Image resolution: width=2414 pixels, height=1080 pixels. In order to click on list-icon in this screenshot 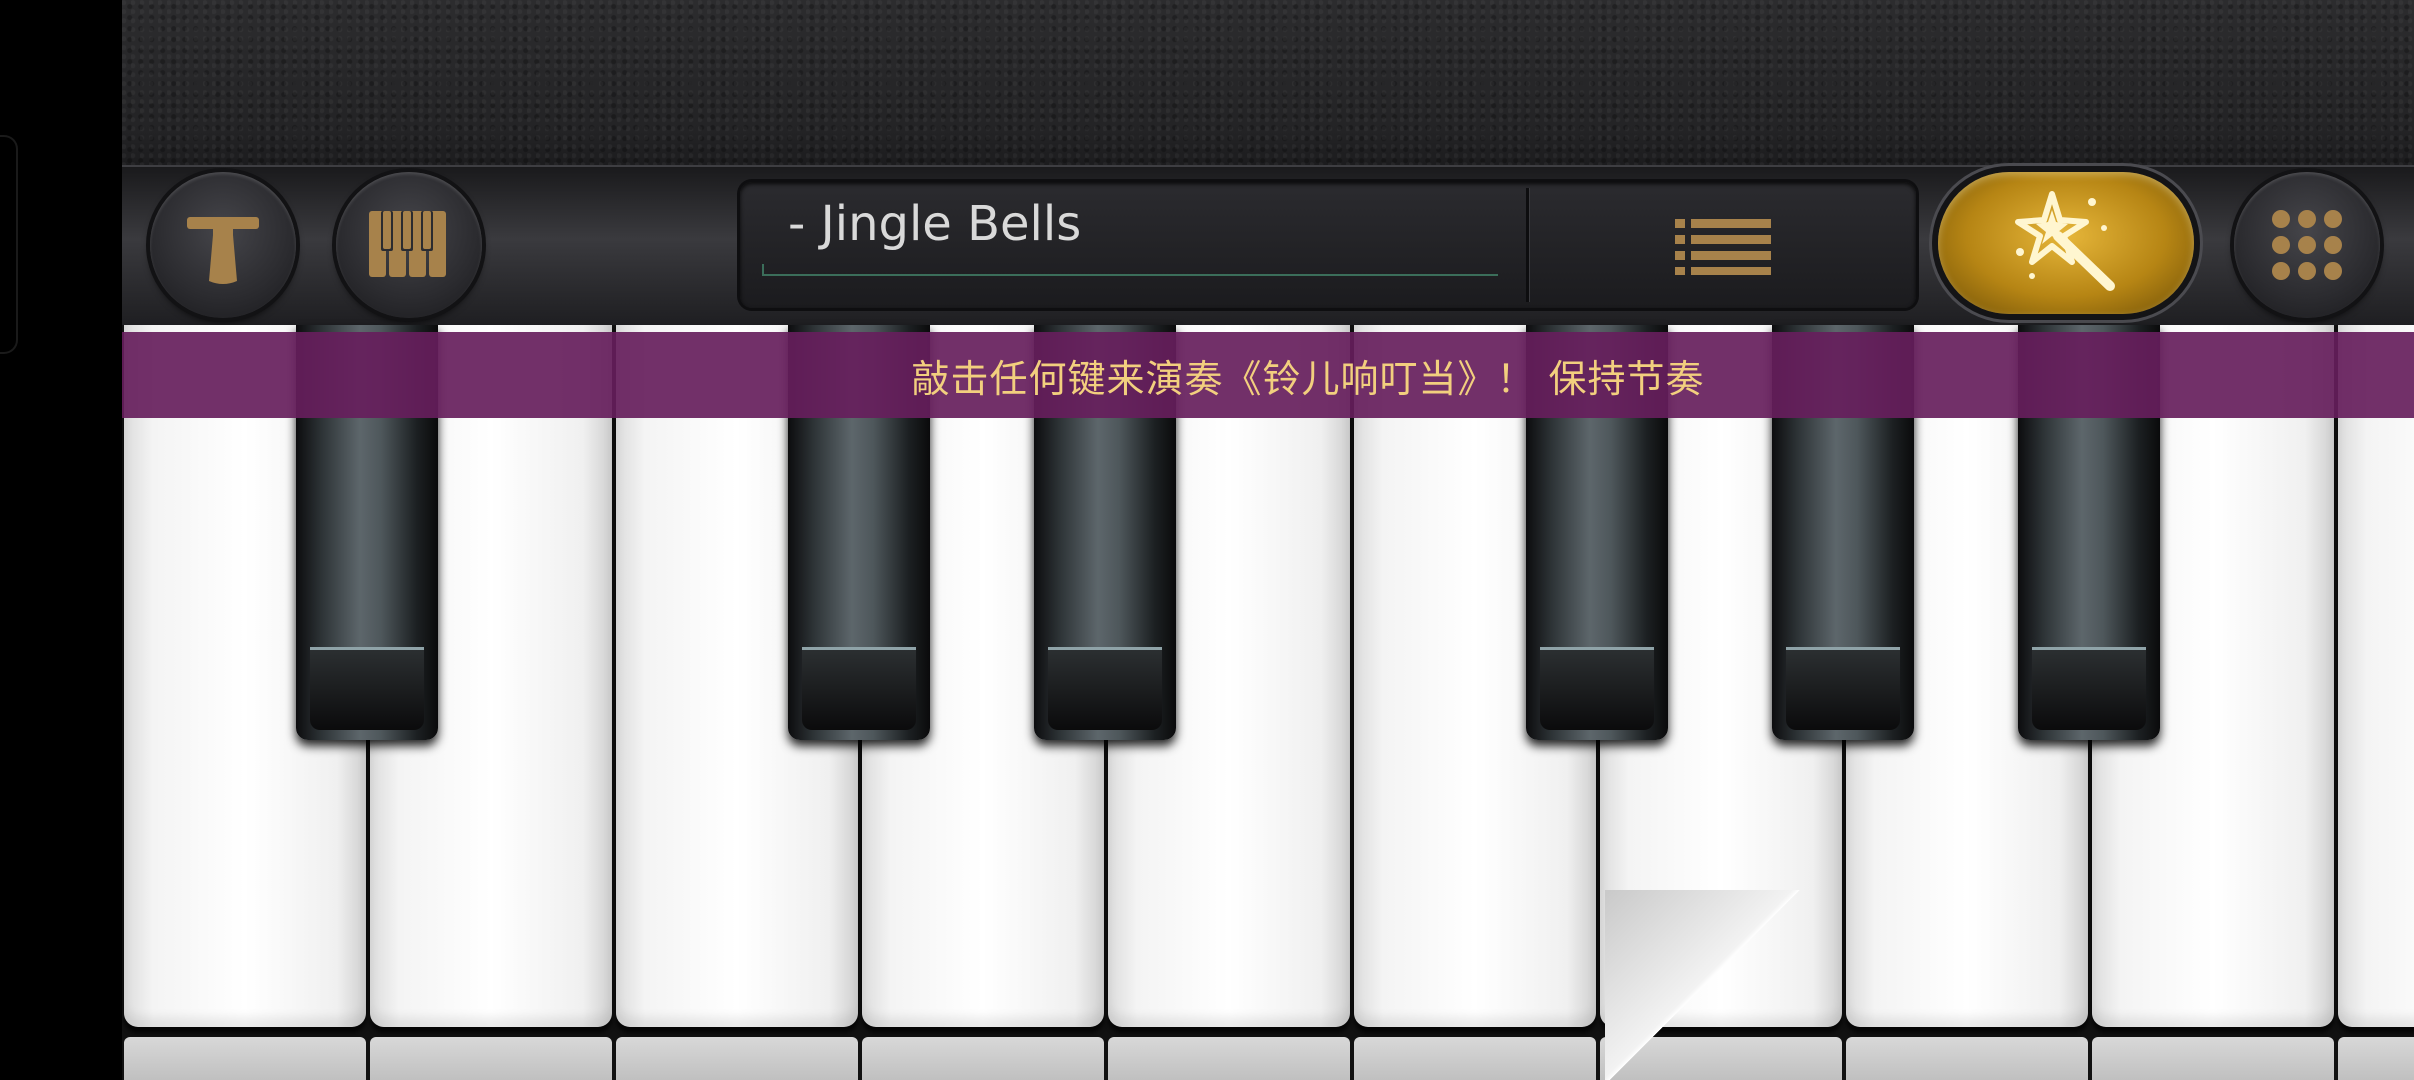, I will do `click(1723, 247)`.